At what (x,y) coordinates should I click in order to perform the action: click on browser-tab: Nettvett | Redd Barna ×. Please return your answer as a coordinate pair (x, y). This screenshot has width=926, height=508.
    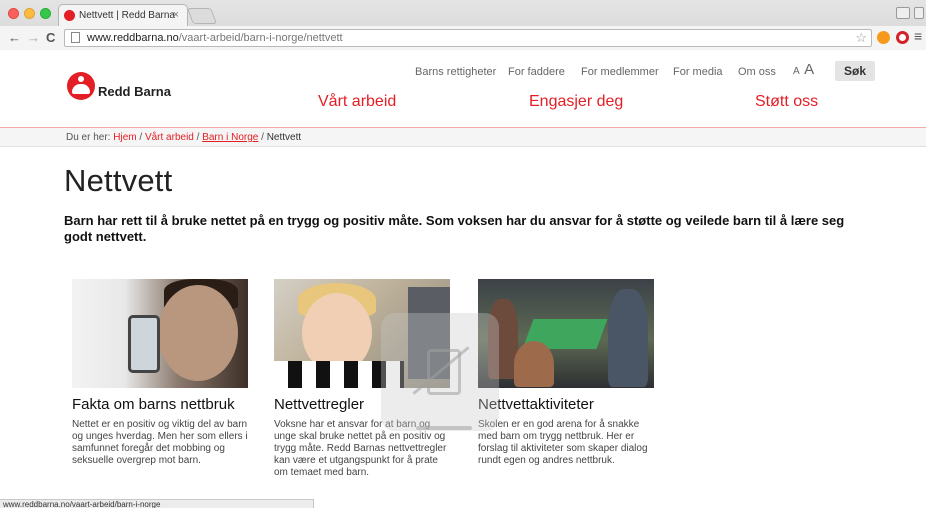
    Looking at the image, I should click on (123, 15).